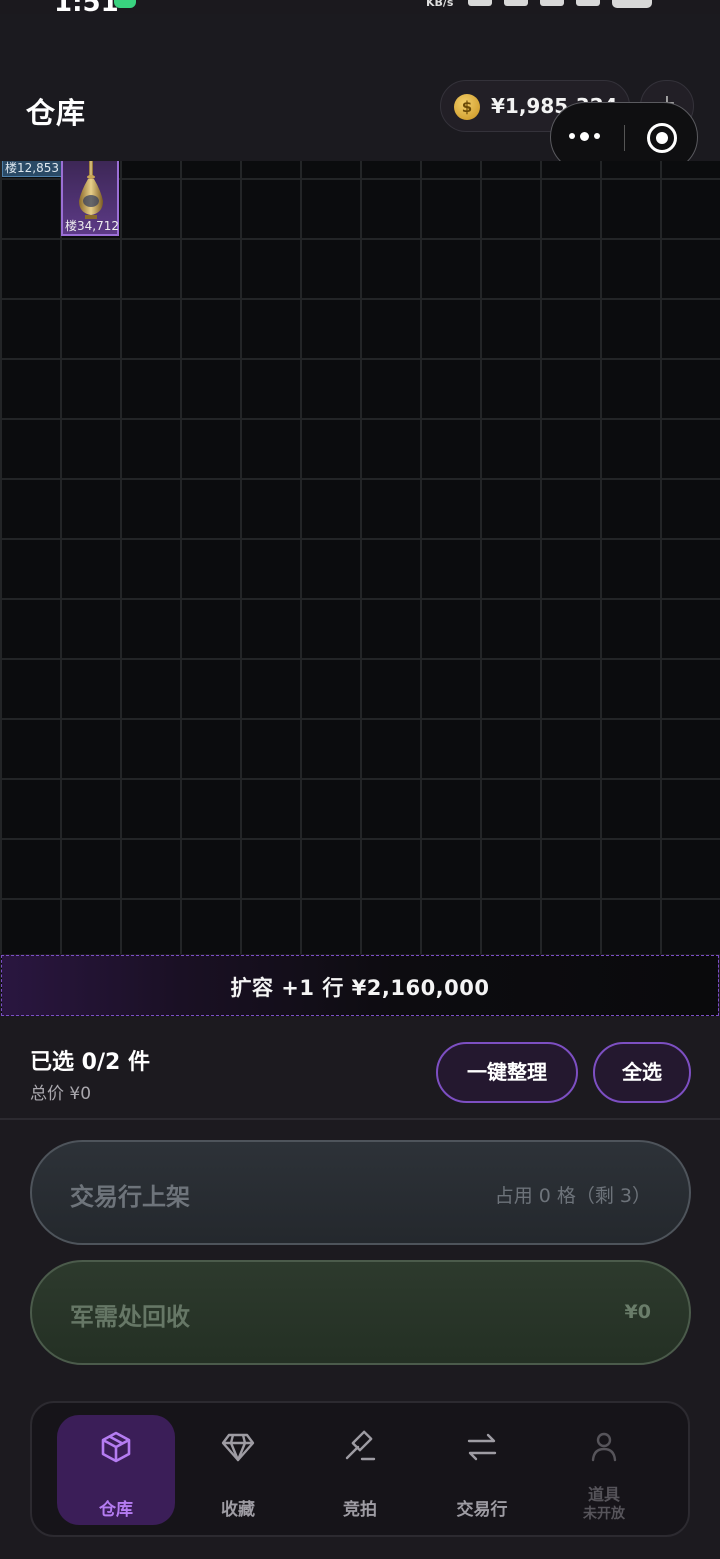 Image resolution: width=720 pixels, height=1559 pixels. What do you see at coordinates (360, 7) in the screenshot?
I see `status-bar: 1:51 KB/s` at bounding box center [360, 7].